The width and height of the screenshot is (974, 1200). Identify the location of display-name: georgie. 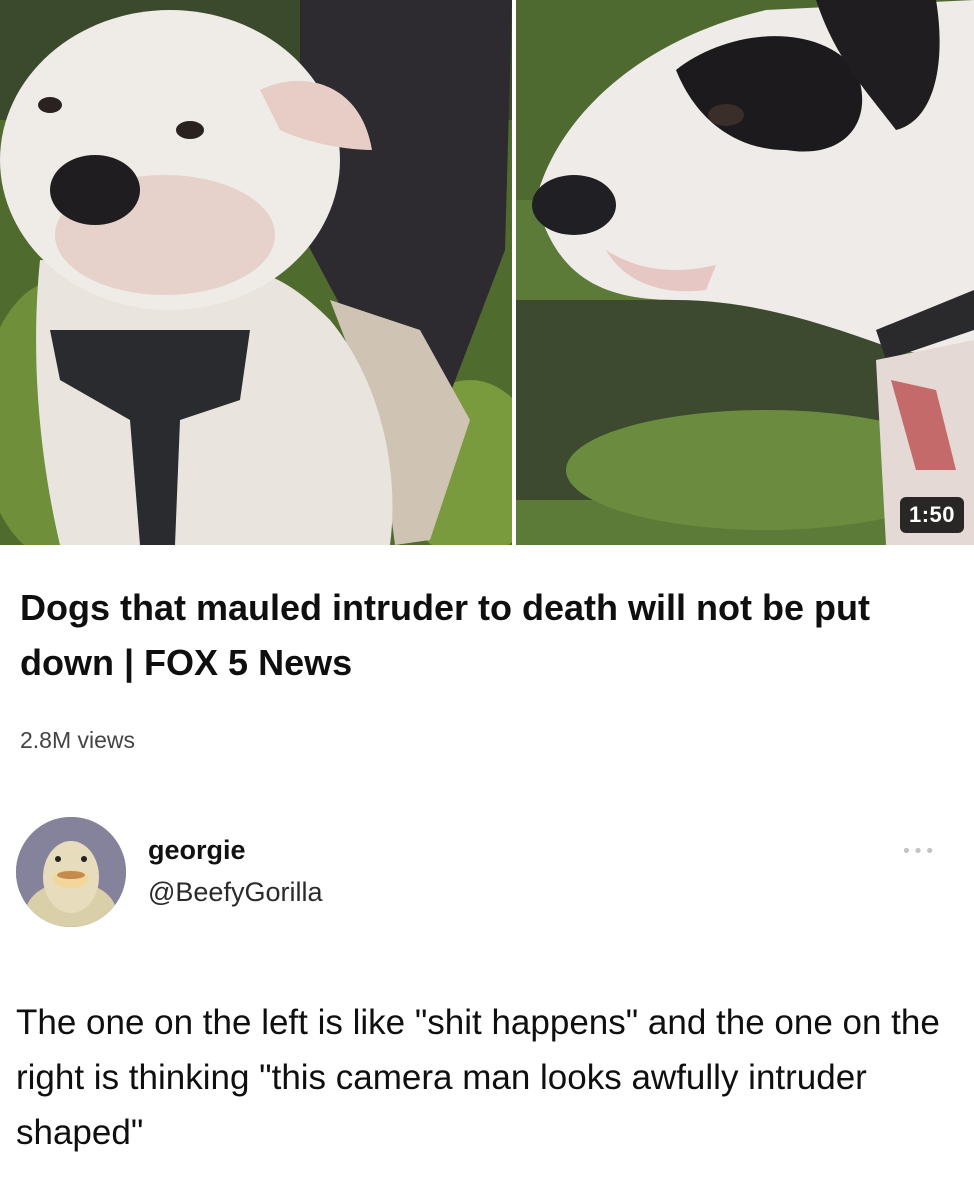
(197, 850).